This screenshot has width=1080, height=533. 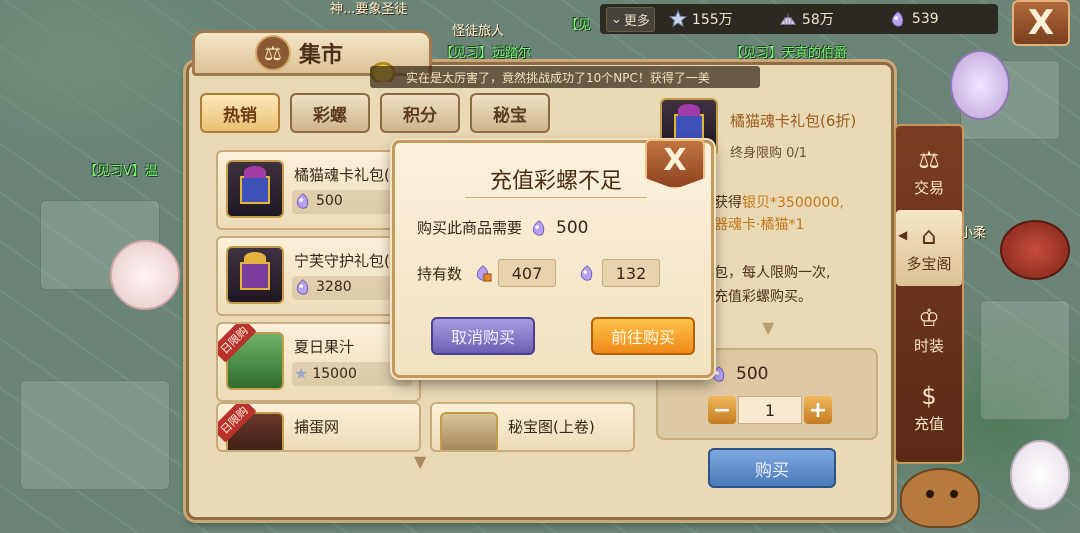 I want to click on npc-name-tag: 神...要象圣徒, so click(x=368, y=8).